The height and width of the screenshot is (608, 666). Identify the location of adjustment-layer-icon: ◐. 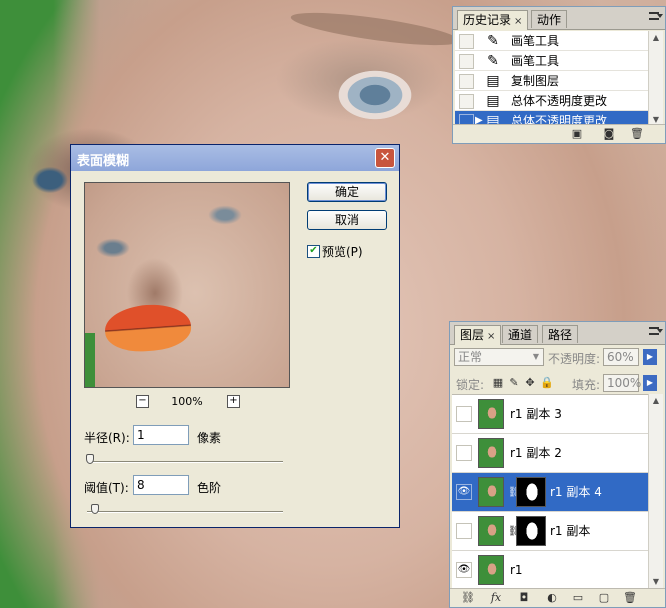
(552, 598).